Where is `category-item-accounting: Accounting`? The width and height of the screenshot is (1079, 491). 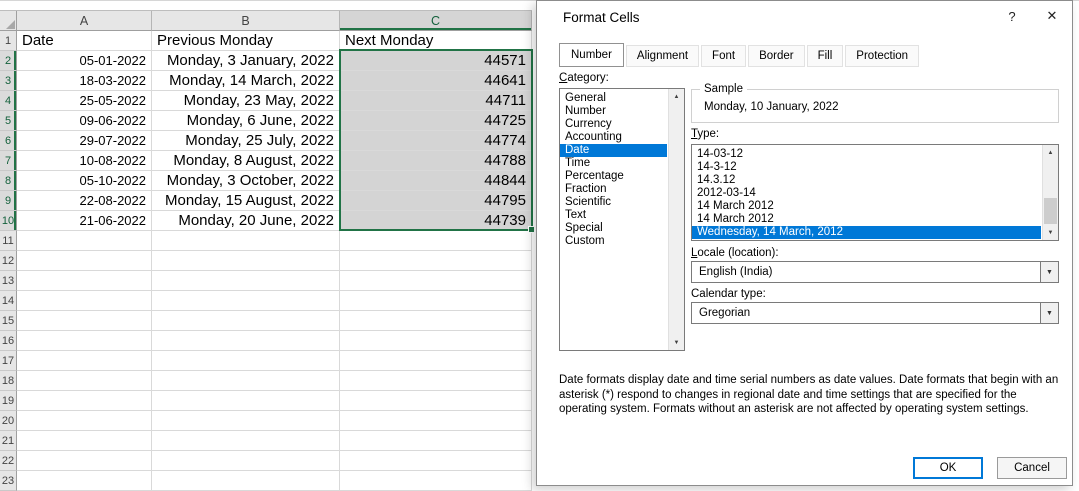
category-item-accounting: Accounting is located at coordinates (613, 137).